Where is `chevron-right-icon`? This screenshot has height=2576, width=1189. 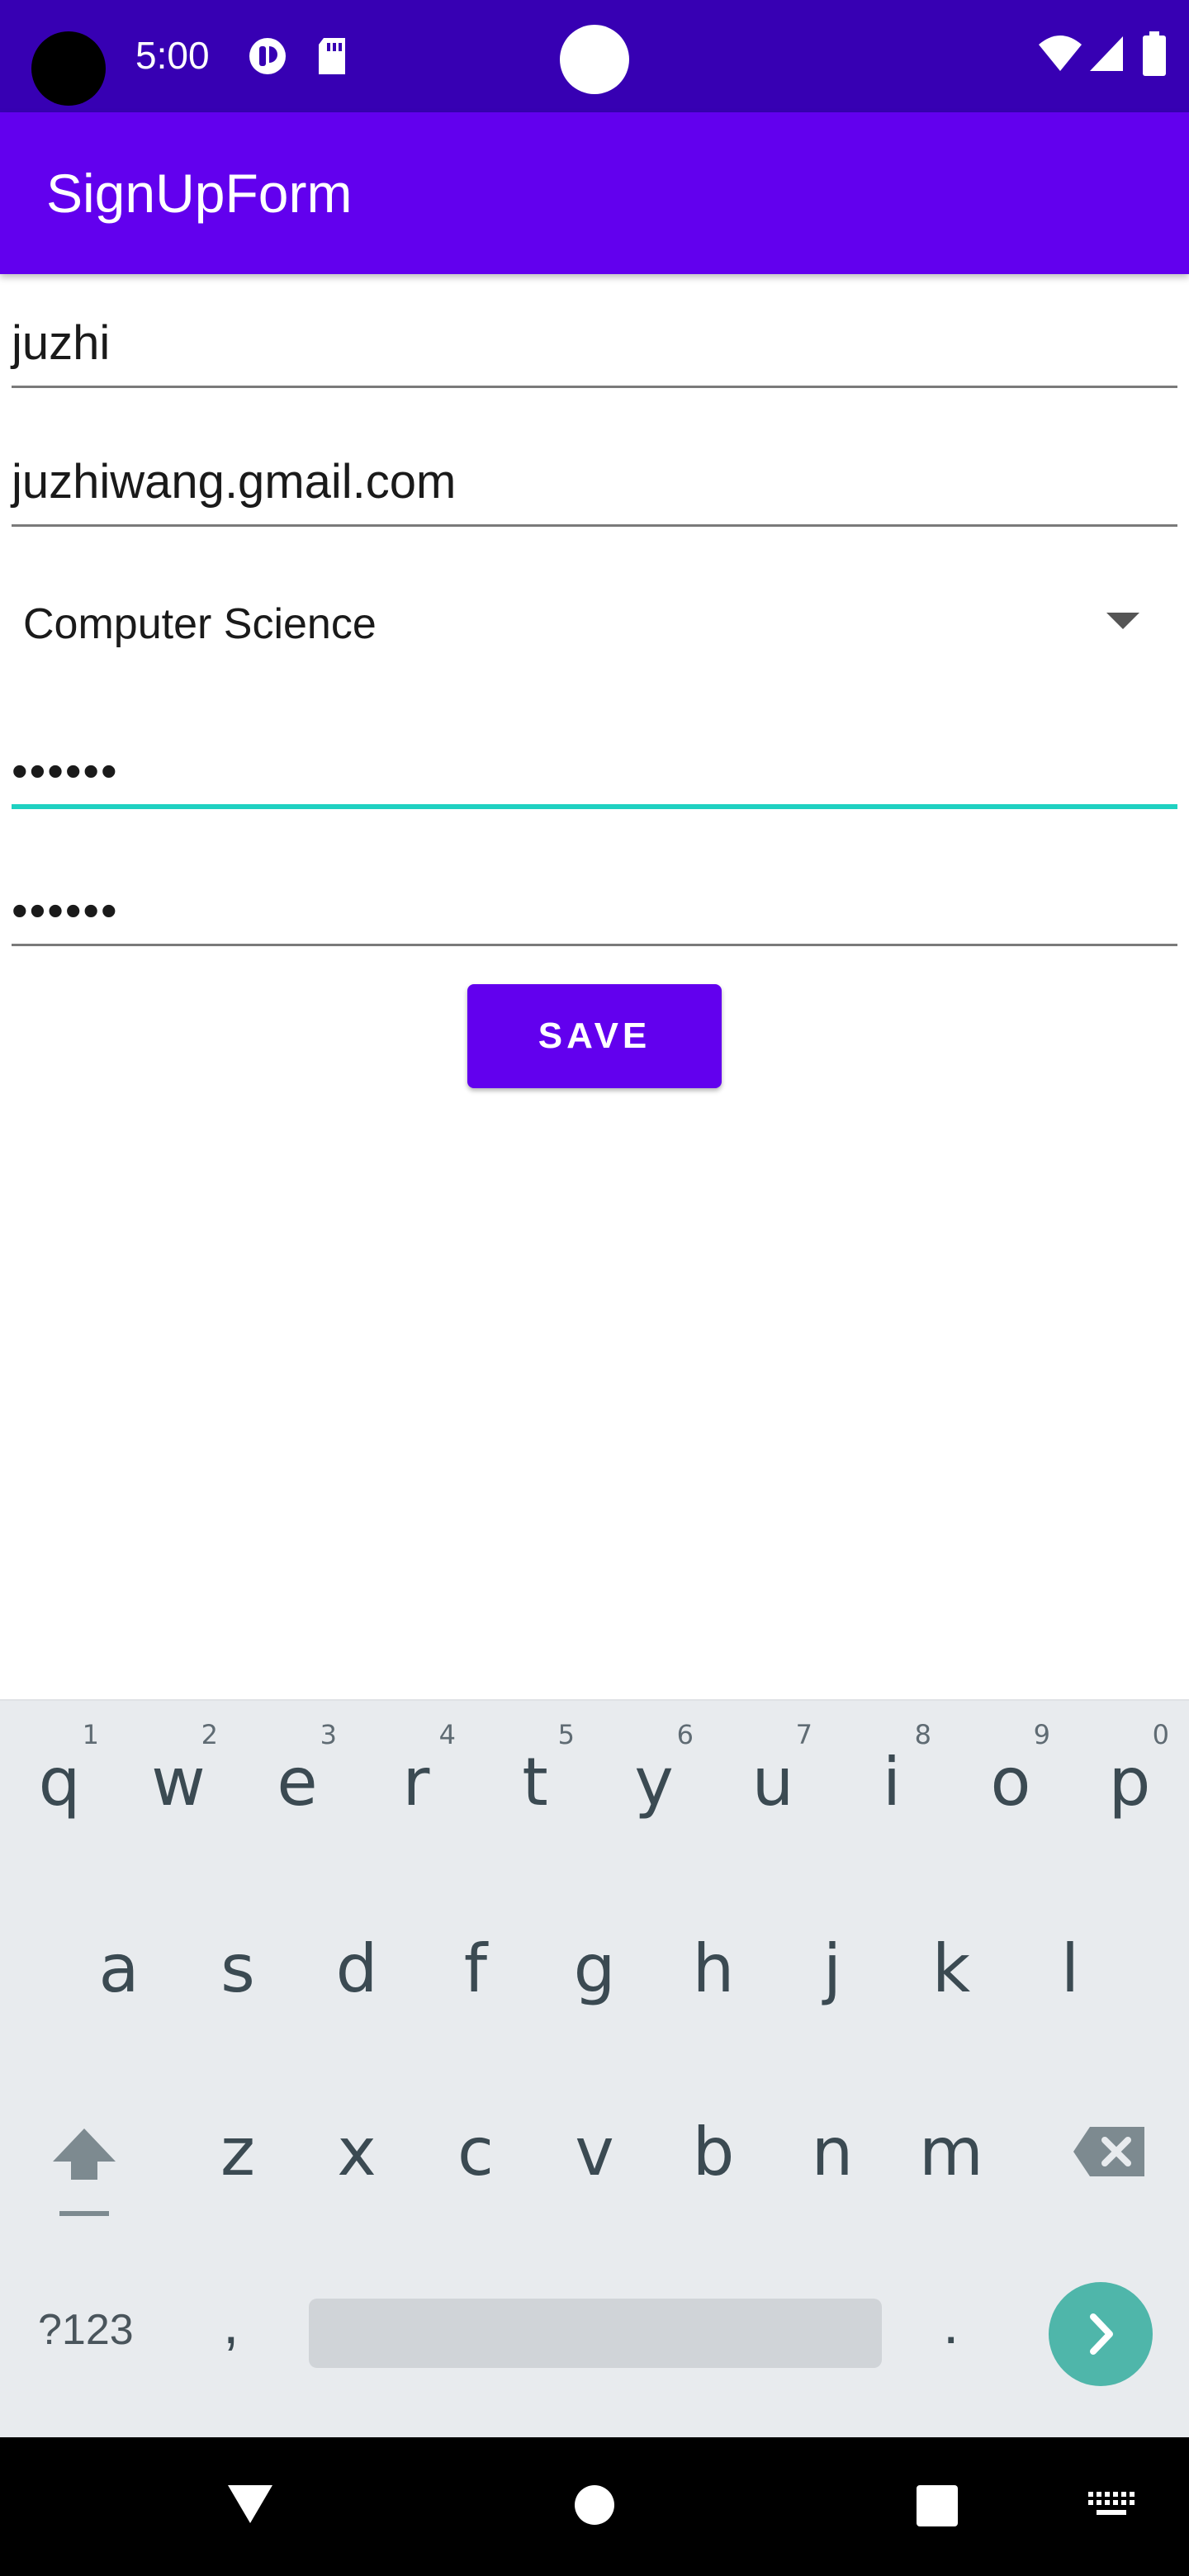
chevron-right-icon is located at coordinates (1101, 2334).